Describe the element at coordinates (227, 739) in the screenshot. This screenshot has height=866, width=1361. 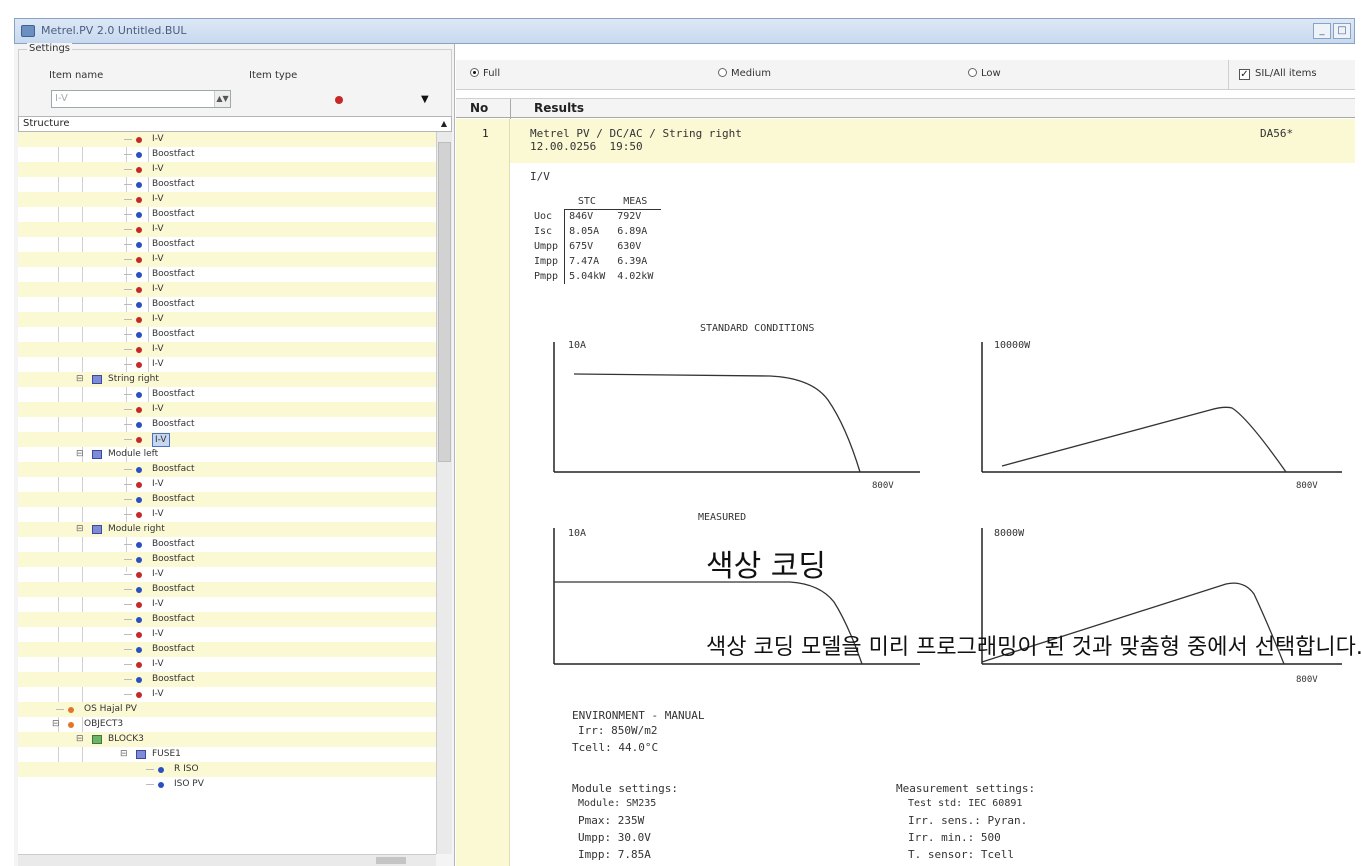
I see `tree-item: ⊟ BLOCK3` at that location.